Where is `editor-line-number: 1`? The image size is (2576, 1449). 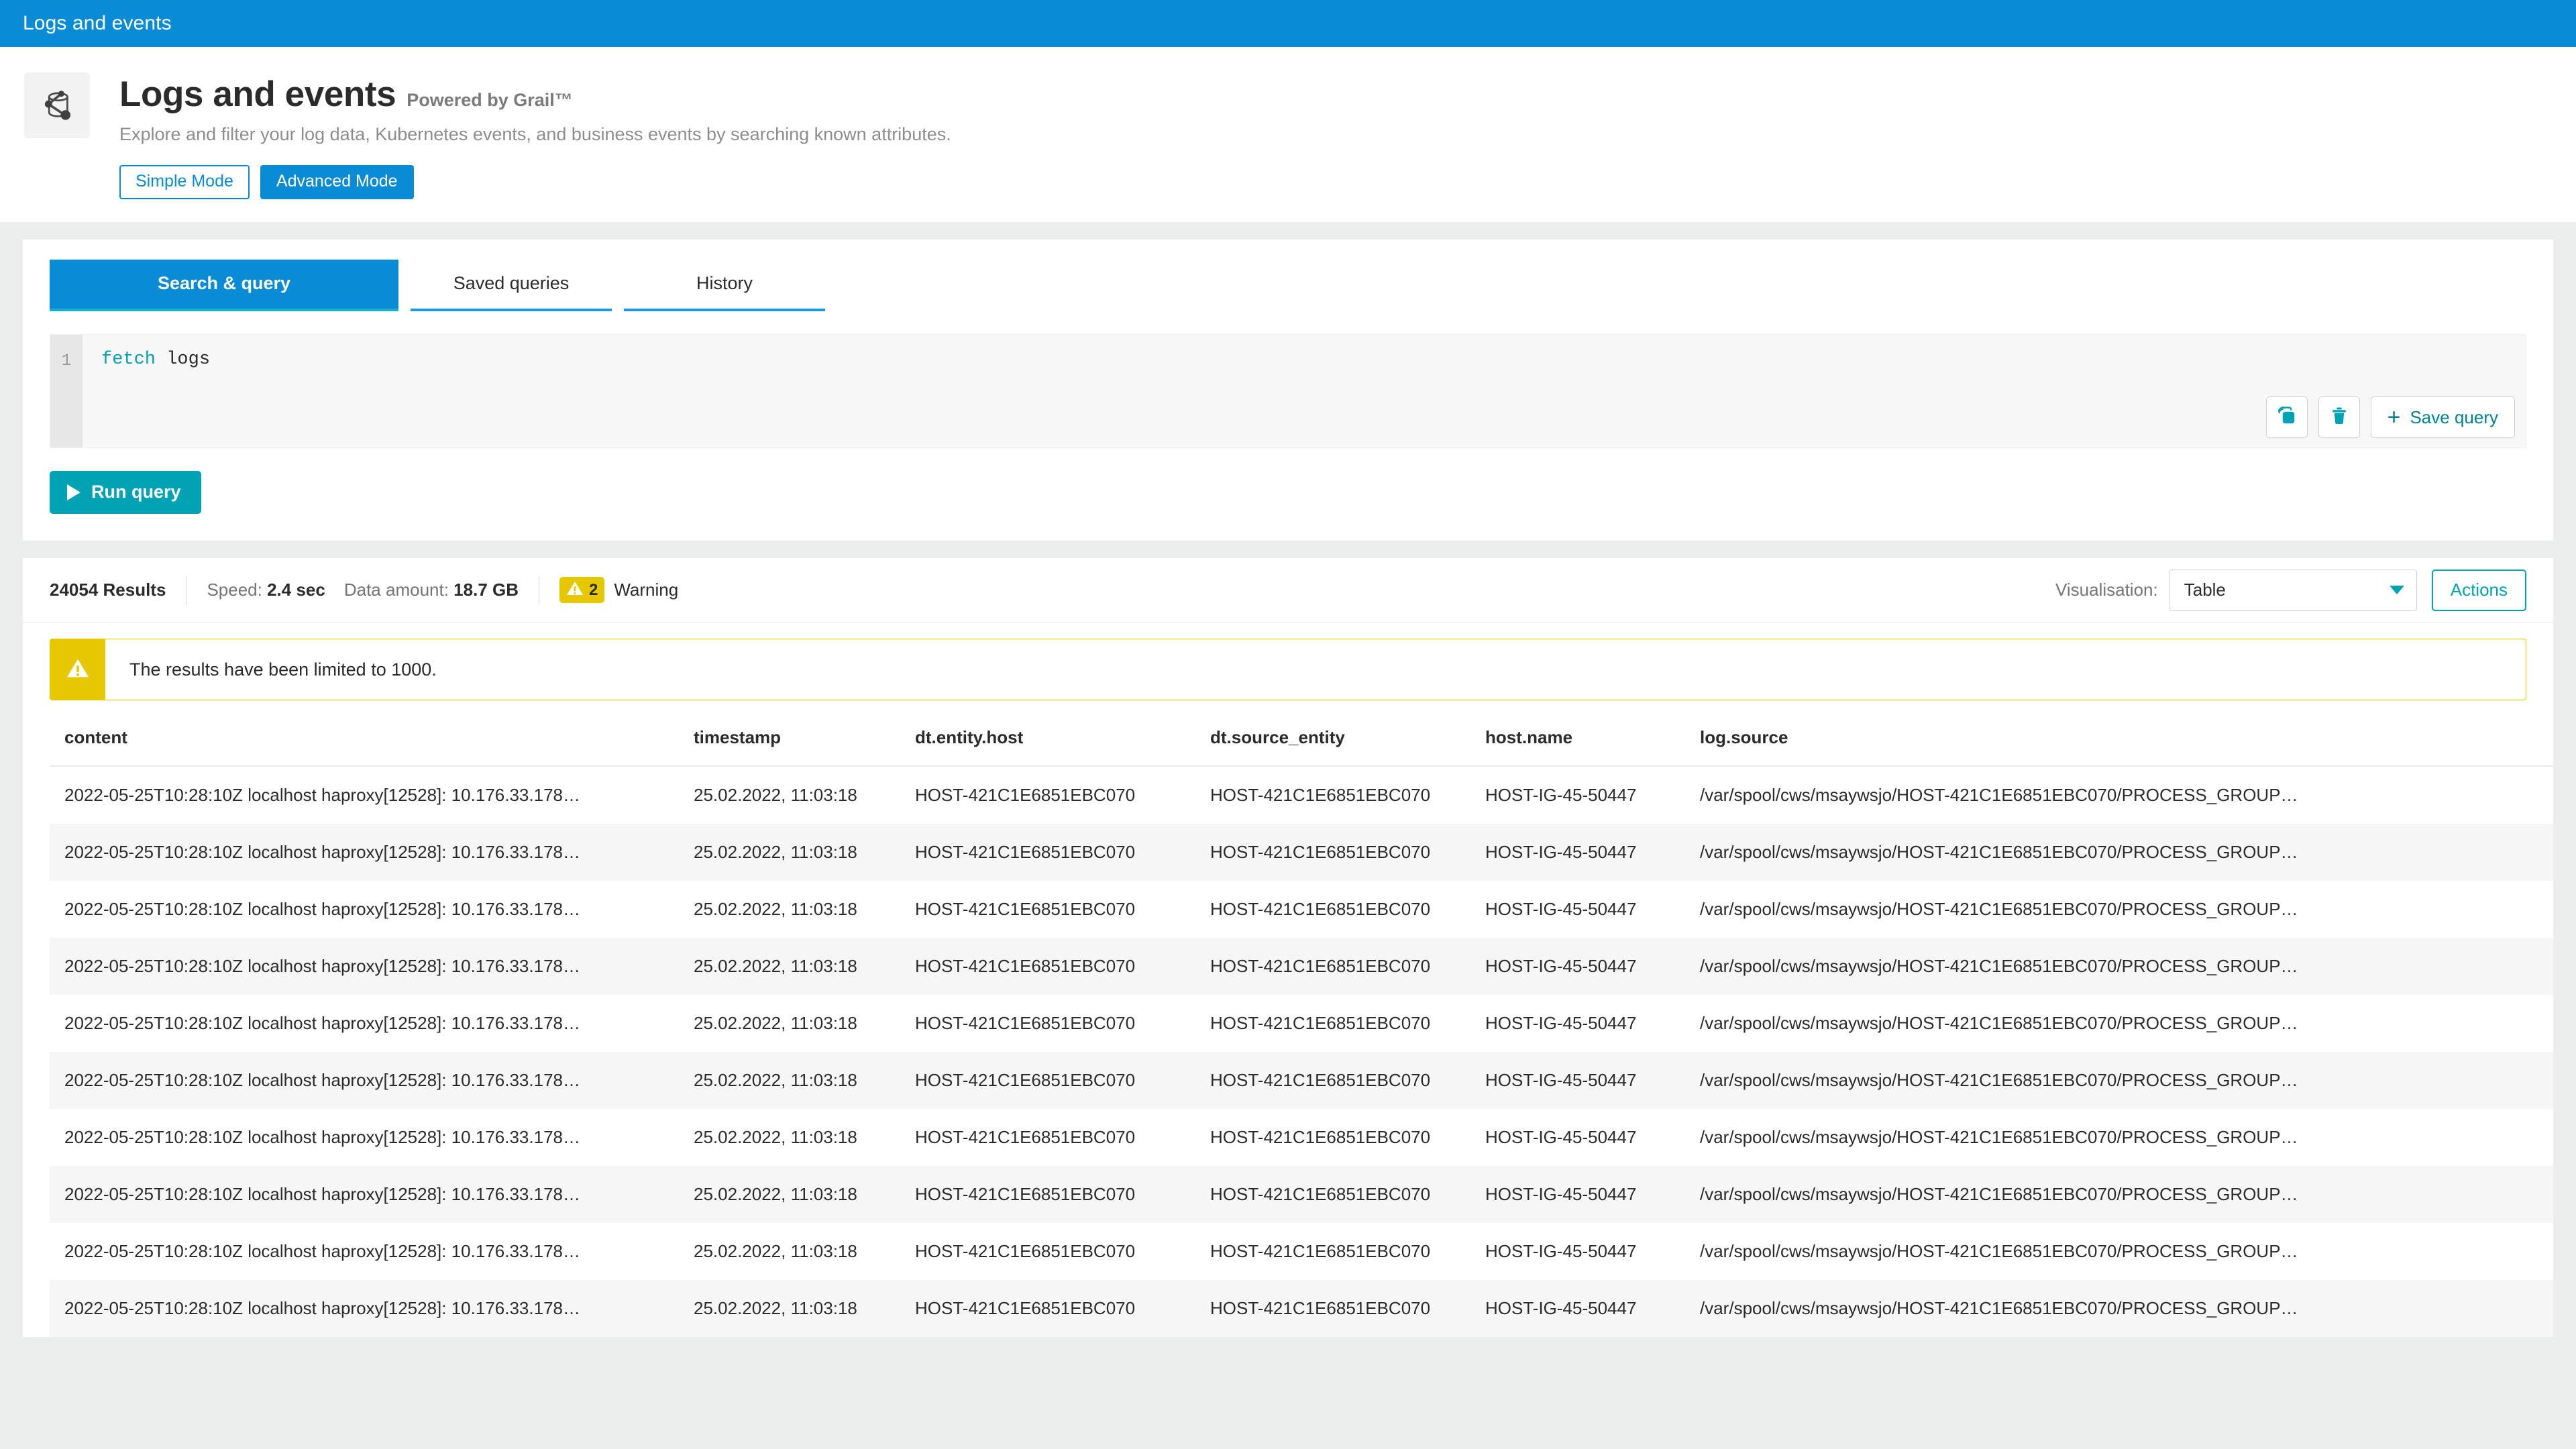
editor-line-number: 1 is located at coordinates (66, 391).